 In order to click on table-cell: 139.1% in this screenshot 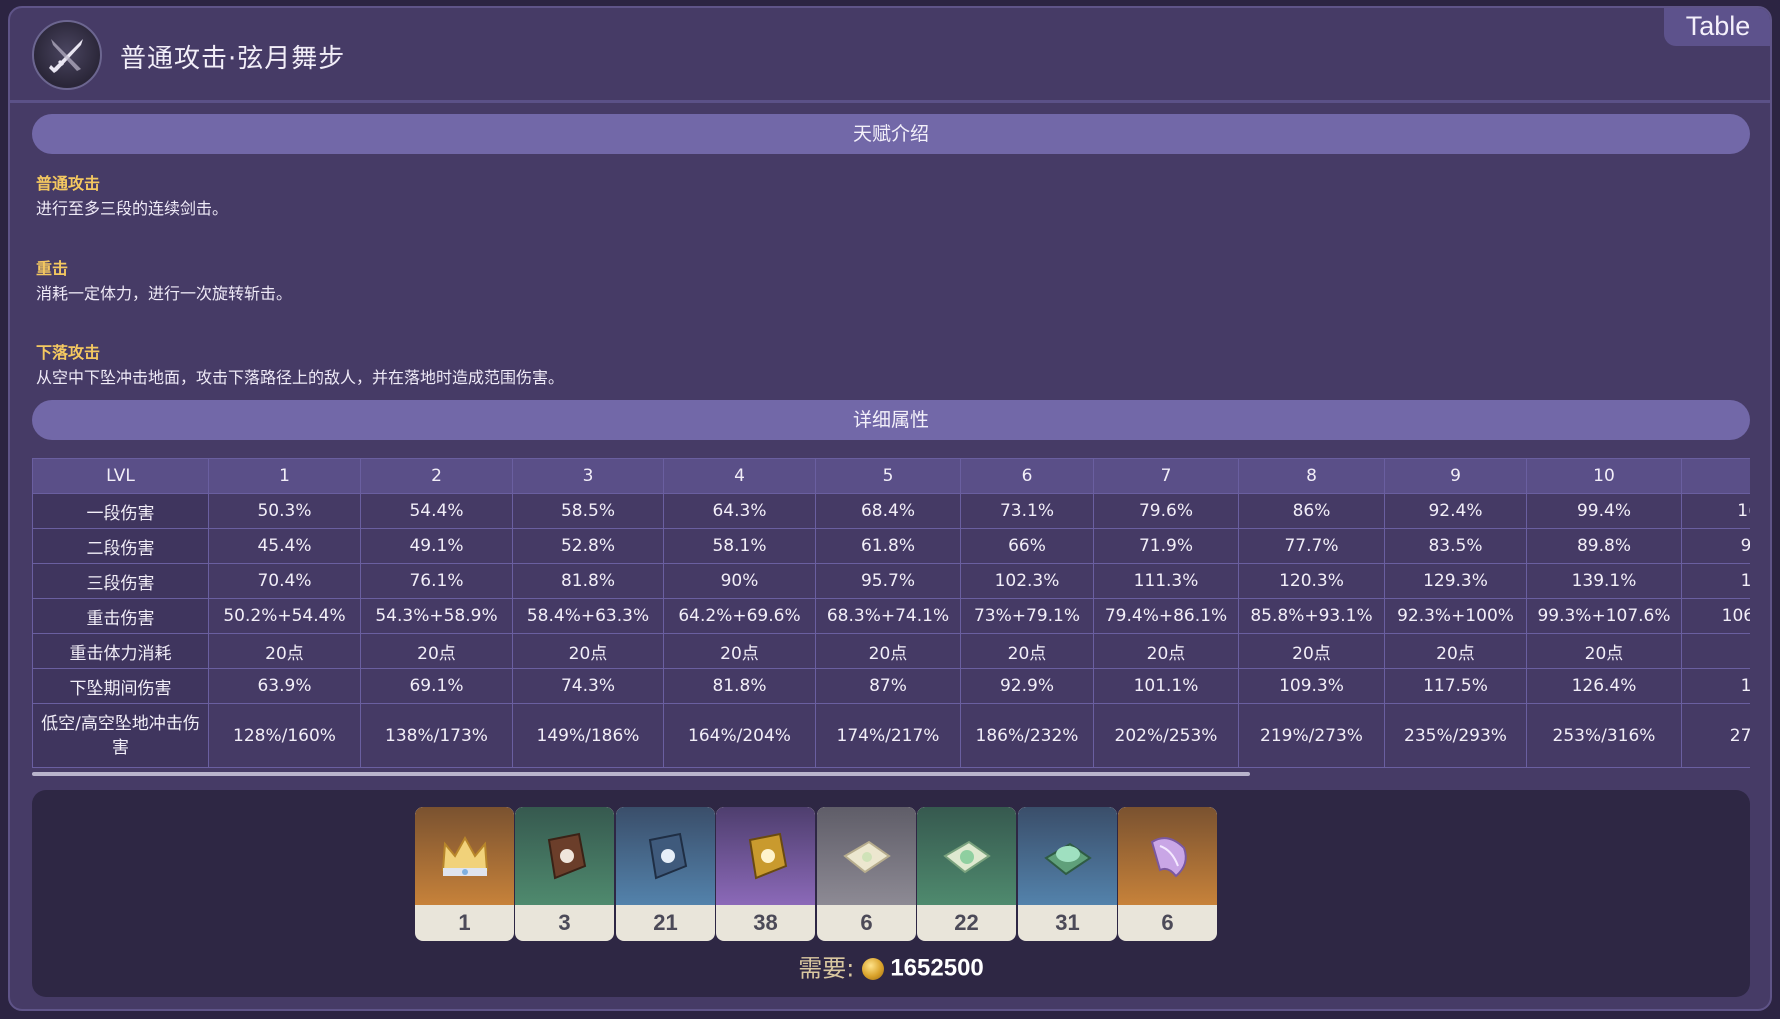, I will do `click(1604, 581)`.